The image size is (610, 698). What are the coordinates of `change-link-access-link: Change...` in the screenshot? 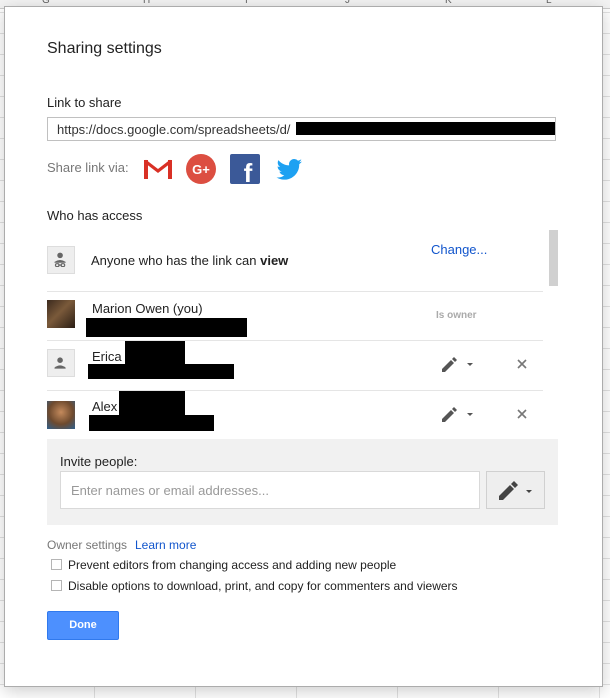 It's located at (459, 249).